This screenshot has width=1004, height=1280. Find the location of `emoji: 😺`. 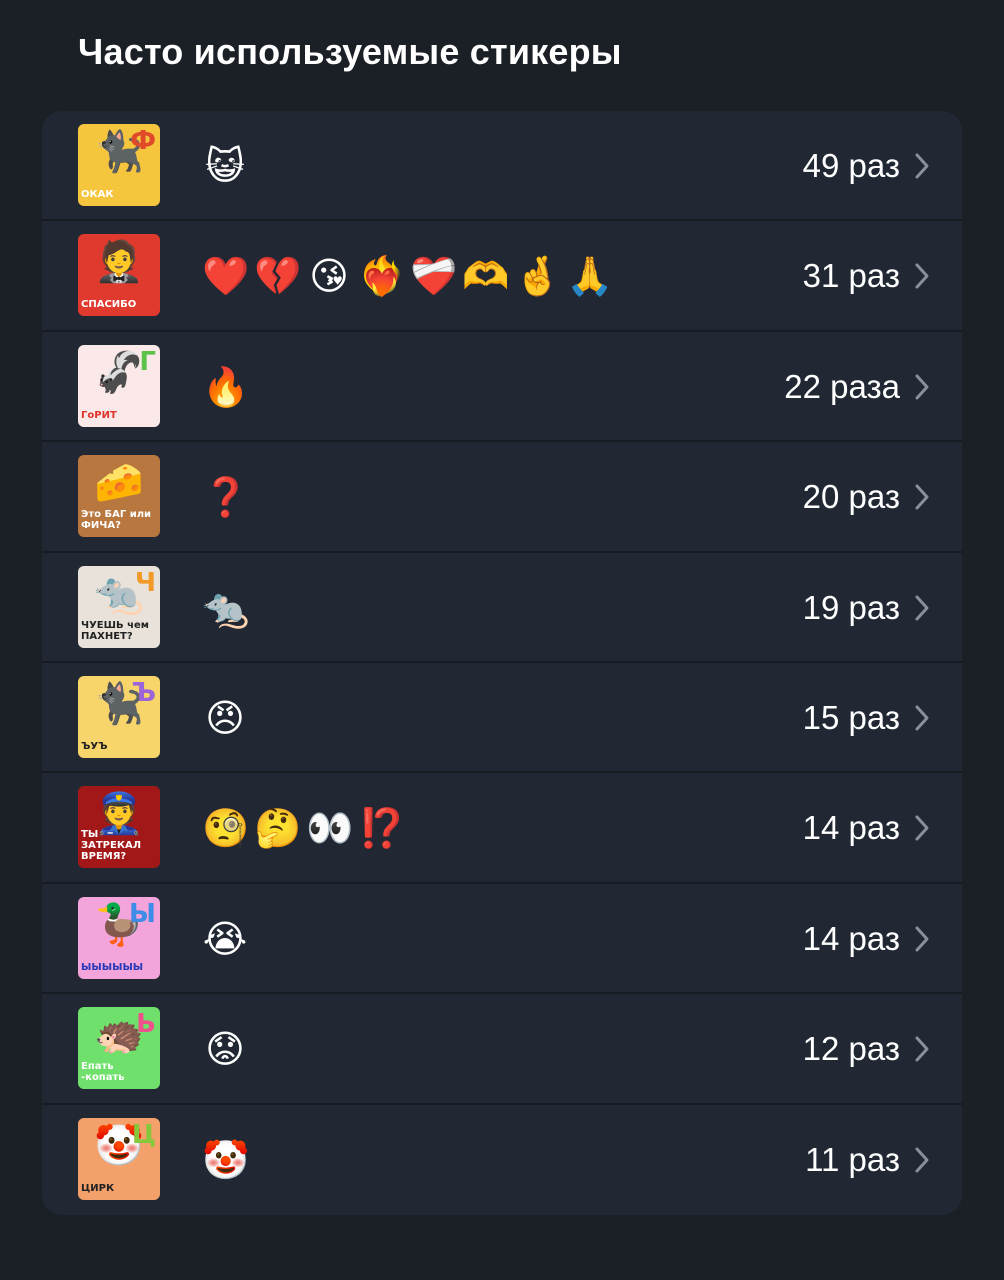

emoji: 😺 is located at coordinates (225, 166).